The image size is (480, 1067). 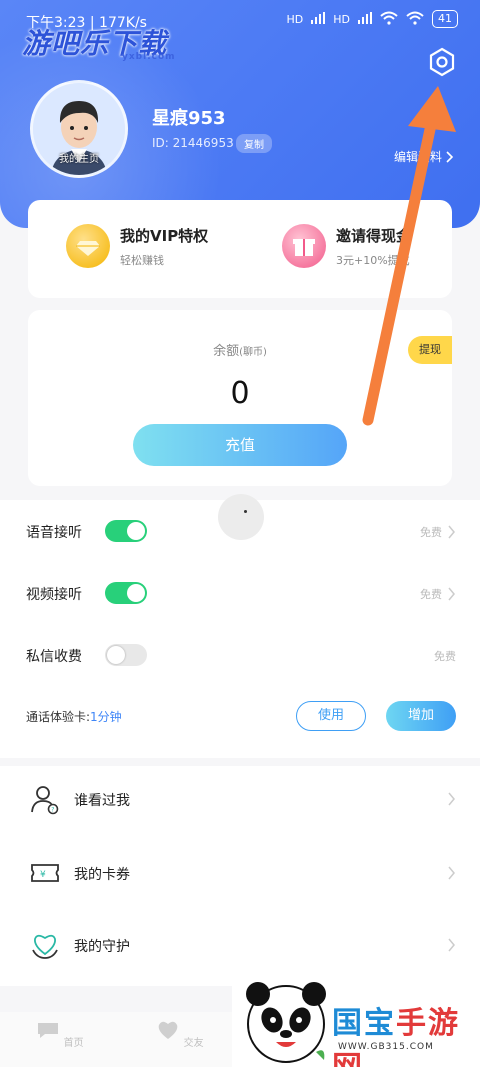 I want to click on trial-card-prefix: 通话体验卡:, so click(x=58, y=717).